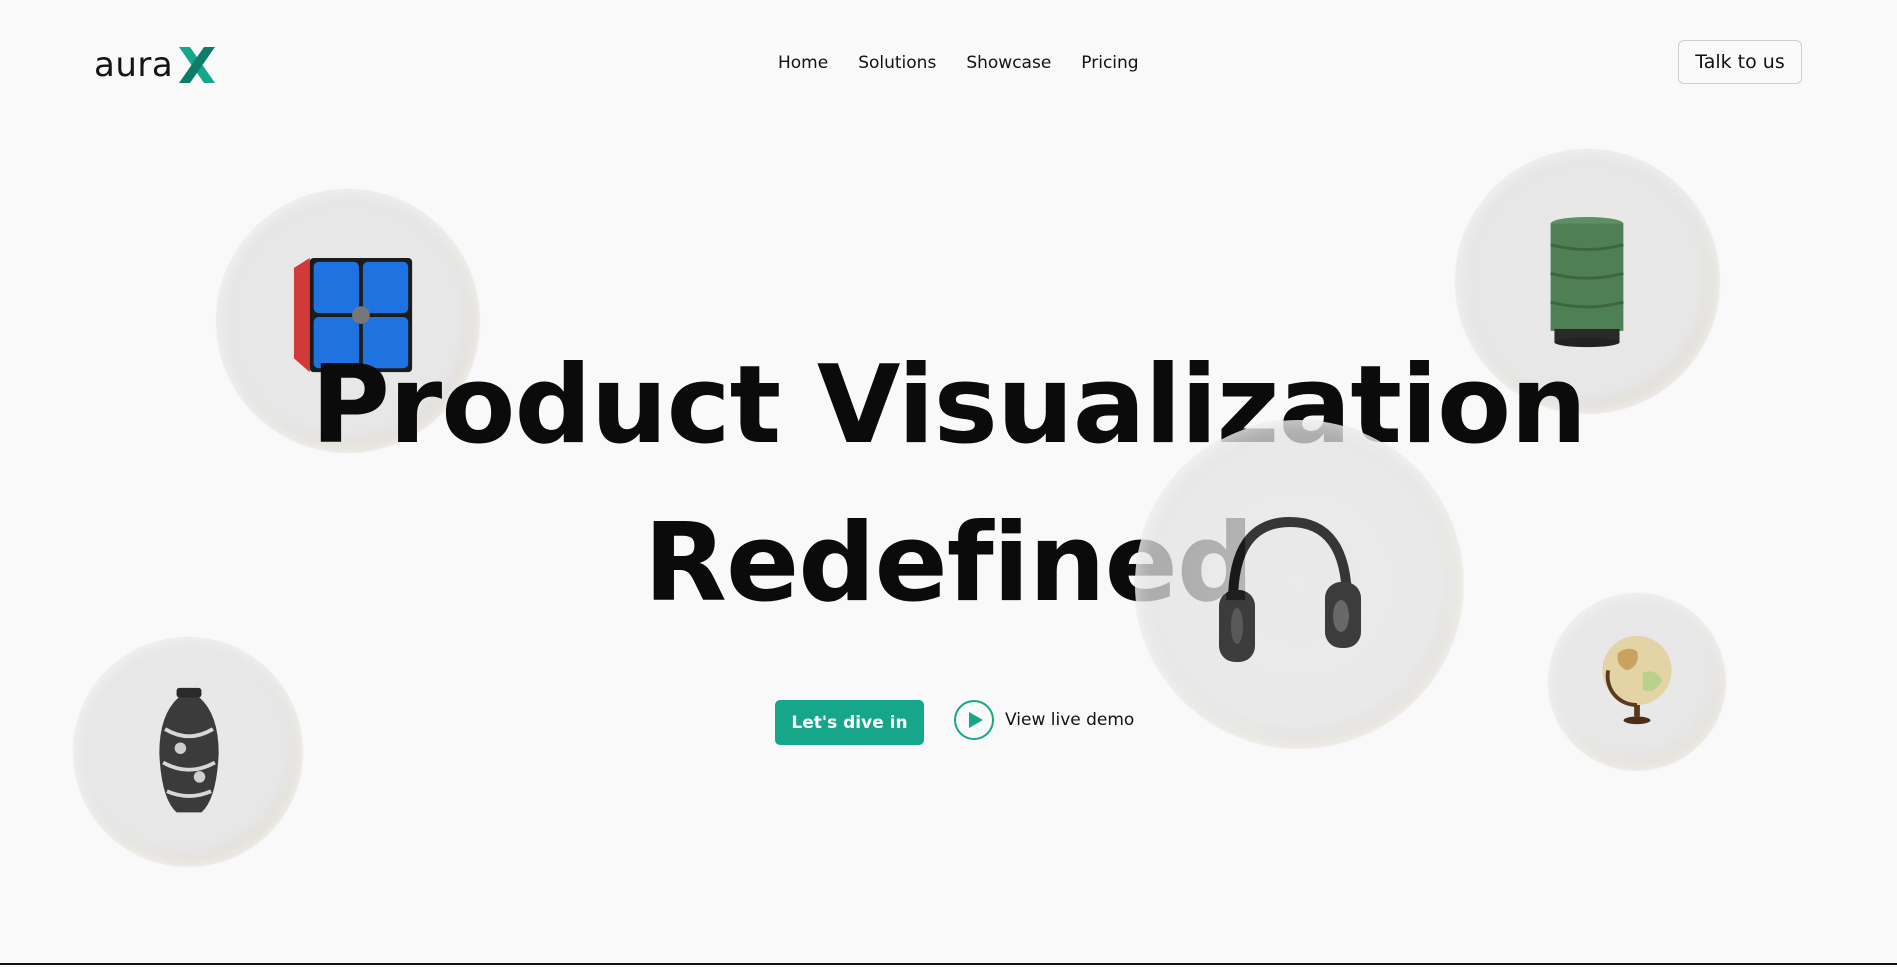 This screenshot has width=1897, height=967. Describe the element at coordinates (803, 63) in the screenshot. I see `nav-home: Home` at that location.